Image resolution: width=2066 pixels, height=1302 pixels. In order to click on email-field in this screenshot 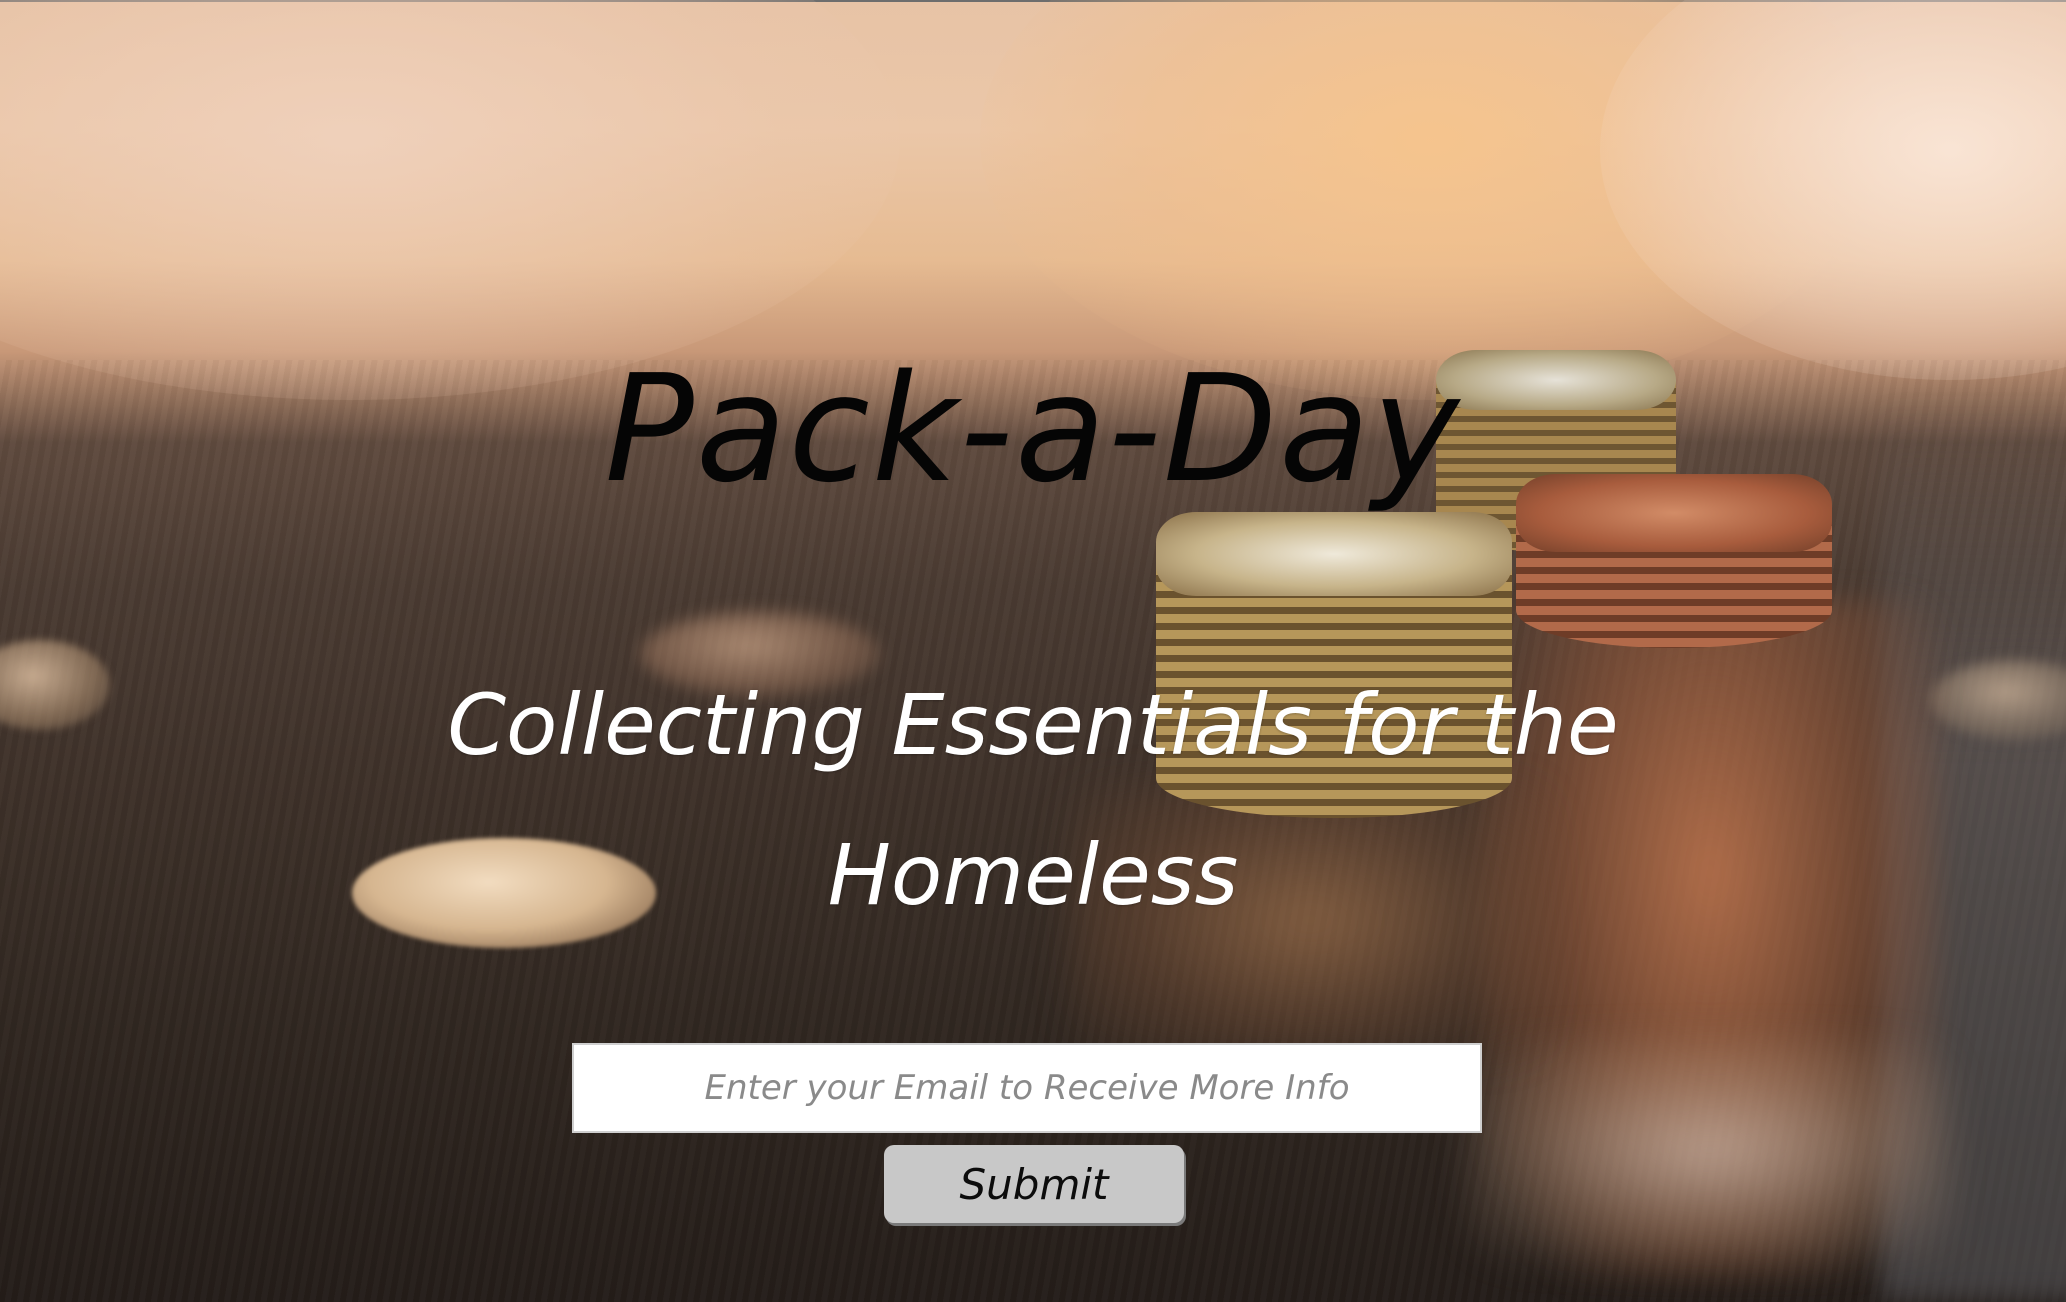, I will do `click(1027, 1088)`.